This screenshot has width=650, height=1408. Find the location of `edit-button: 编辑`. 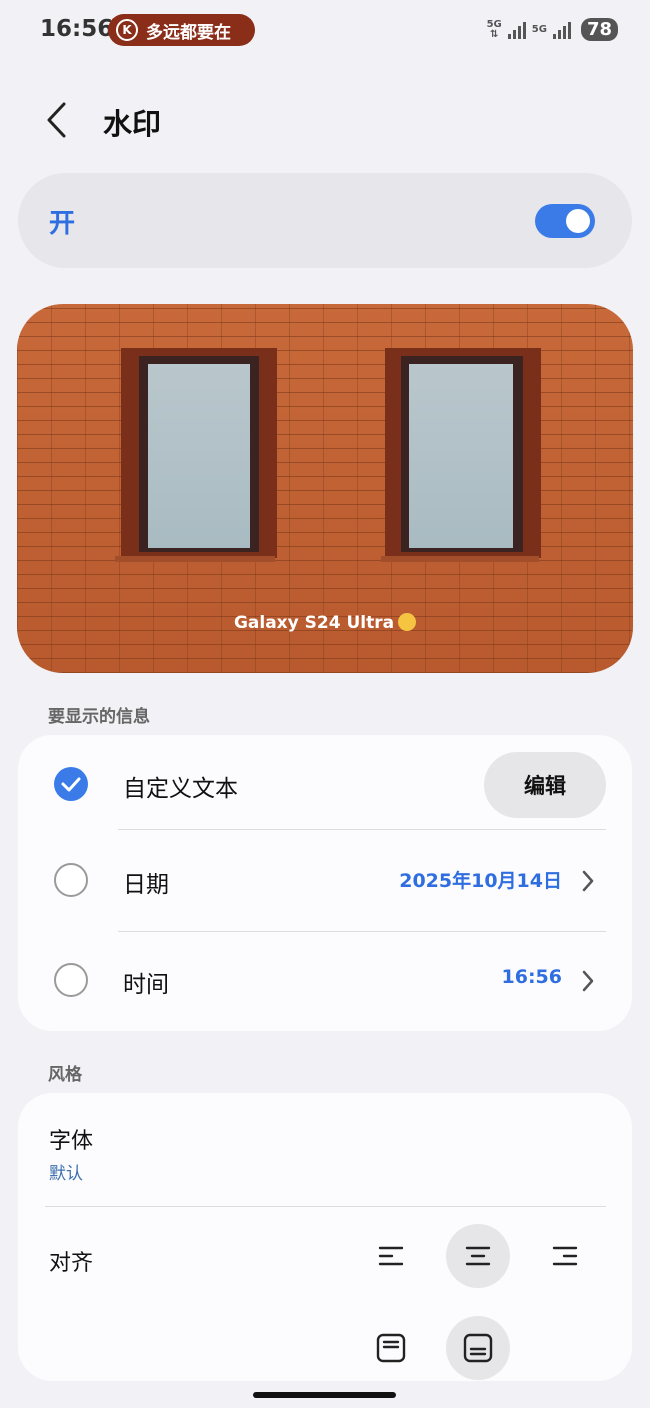

edit-button: 编辑 is located at coordinates (545, 785).